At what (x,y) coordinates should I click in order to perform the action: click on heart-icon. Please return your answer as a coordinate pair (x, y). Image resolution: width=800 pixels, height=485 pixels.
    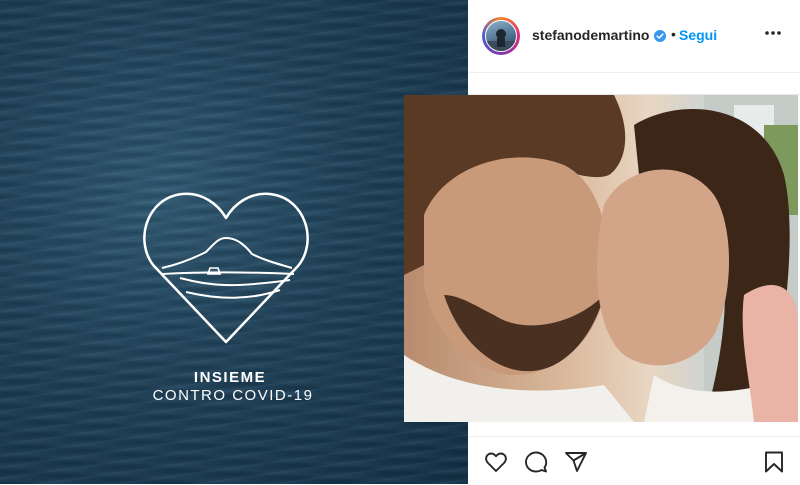
    Looking at the image, I should click on (496, 462).